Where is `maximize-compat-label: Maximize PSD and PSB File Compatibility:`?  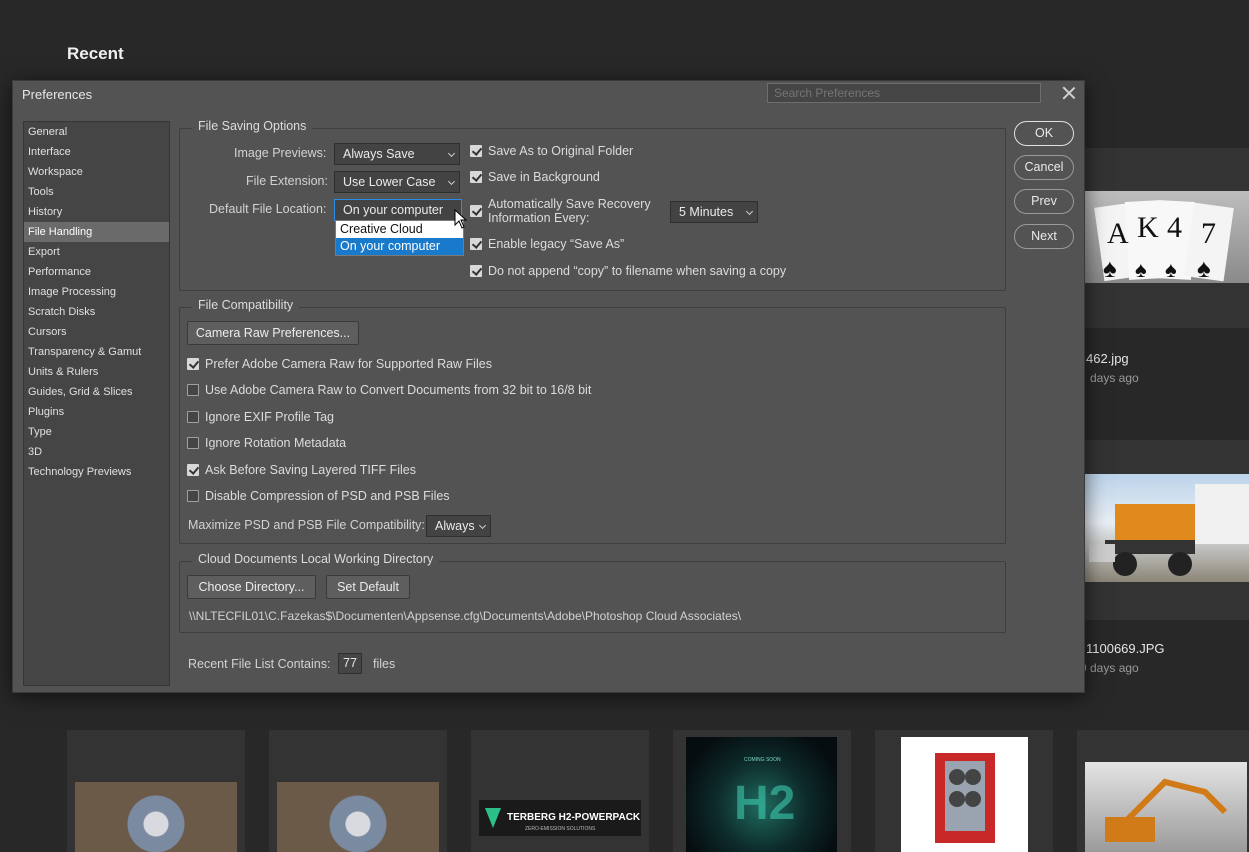
maximize-compat-label: Maximize PSD and PSB File Compatibility: is located at coordinates (306, 525).